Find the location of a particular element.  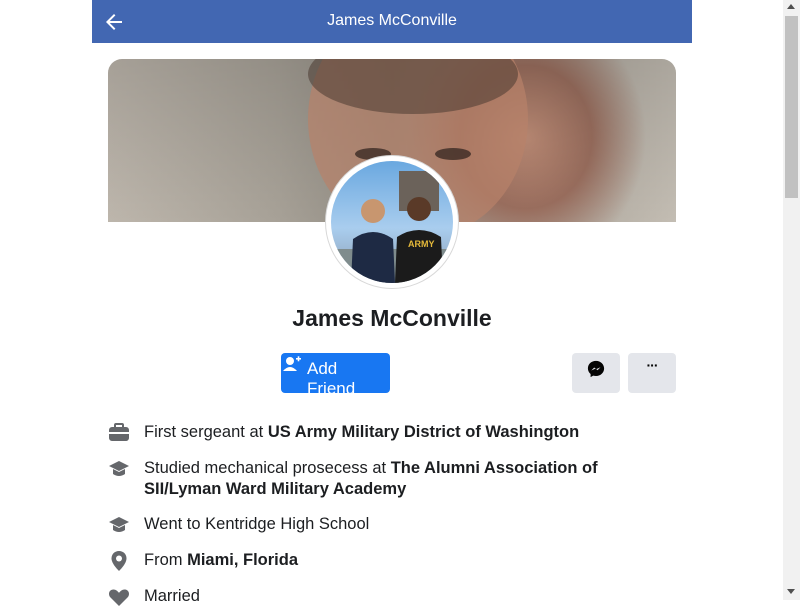

page-scrollbar is located at coordinates (791, 300).